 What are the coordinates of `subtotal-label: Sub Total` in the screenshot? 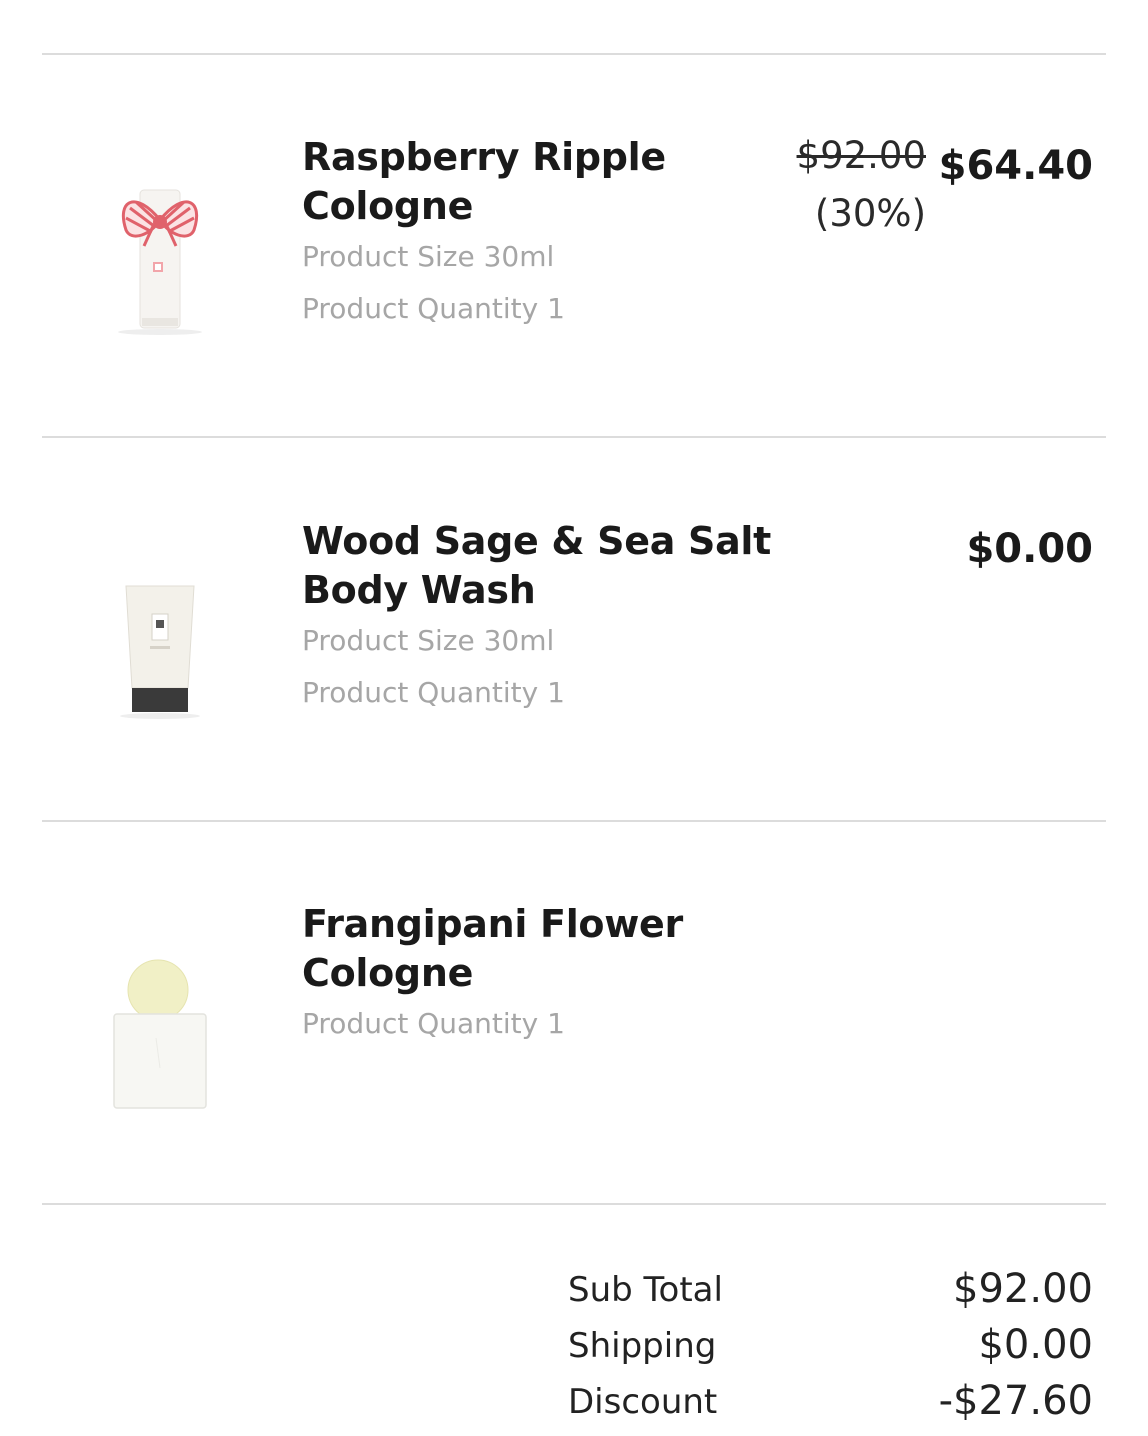 It's located at (645, 1290).